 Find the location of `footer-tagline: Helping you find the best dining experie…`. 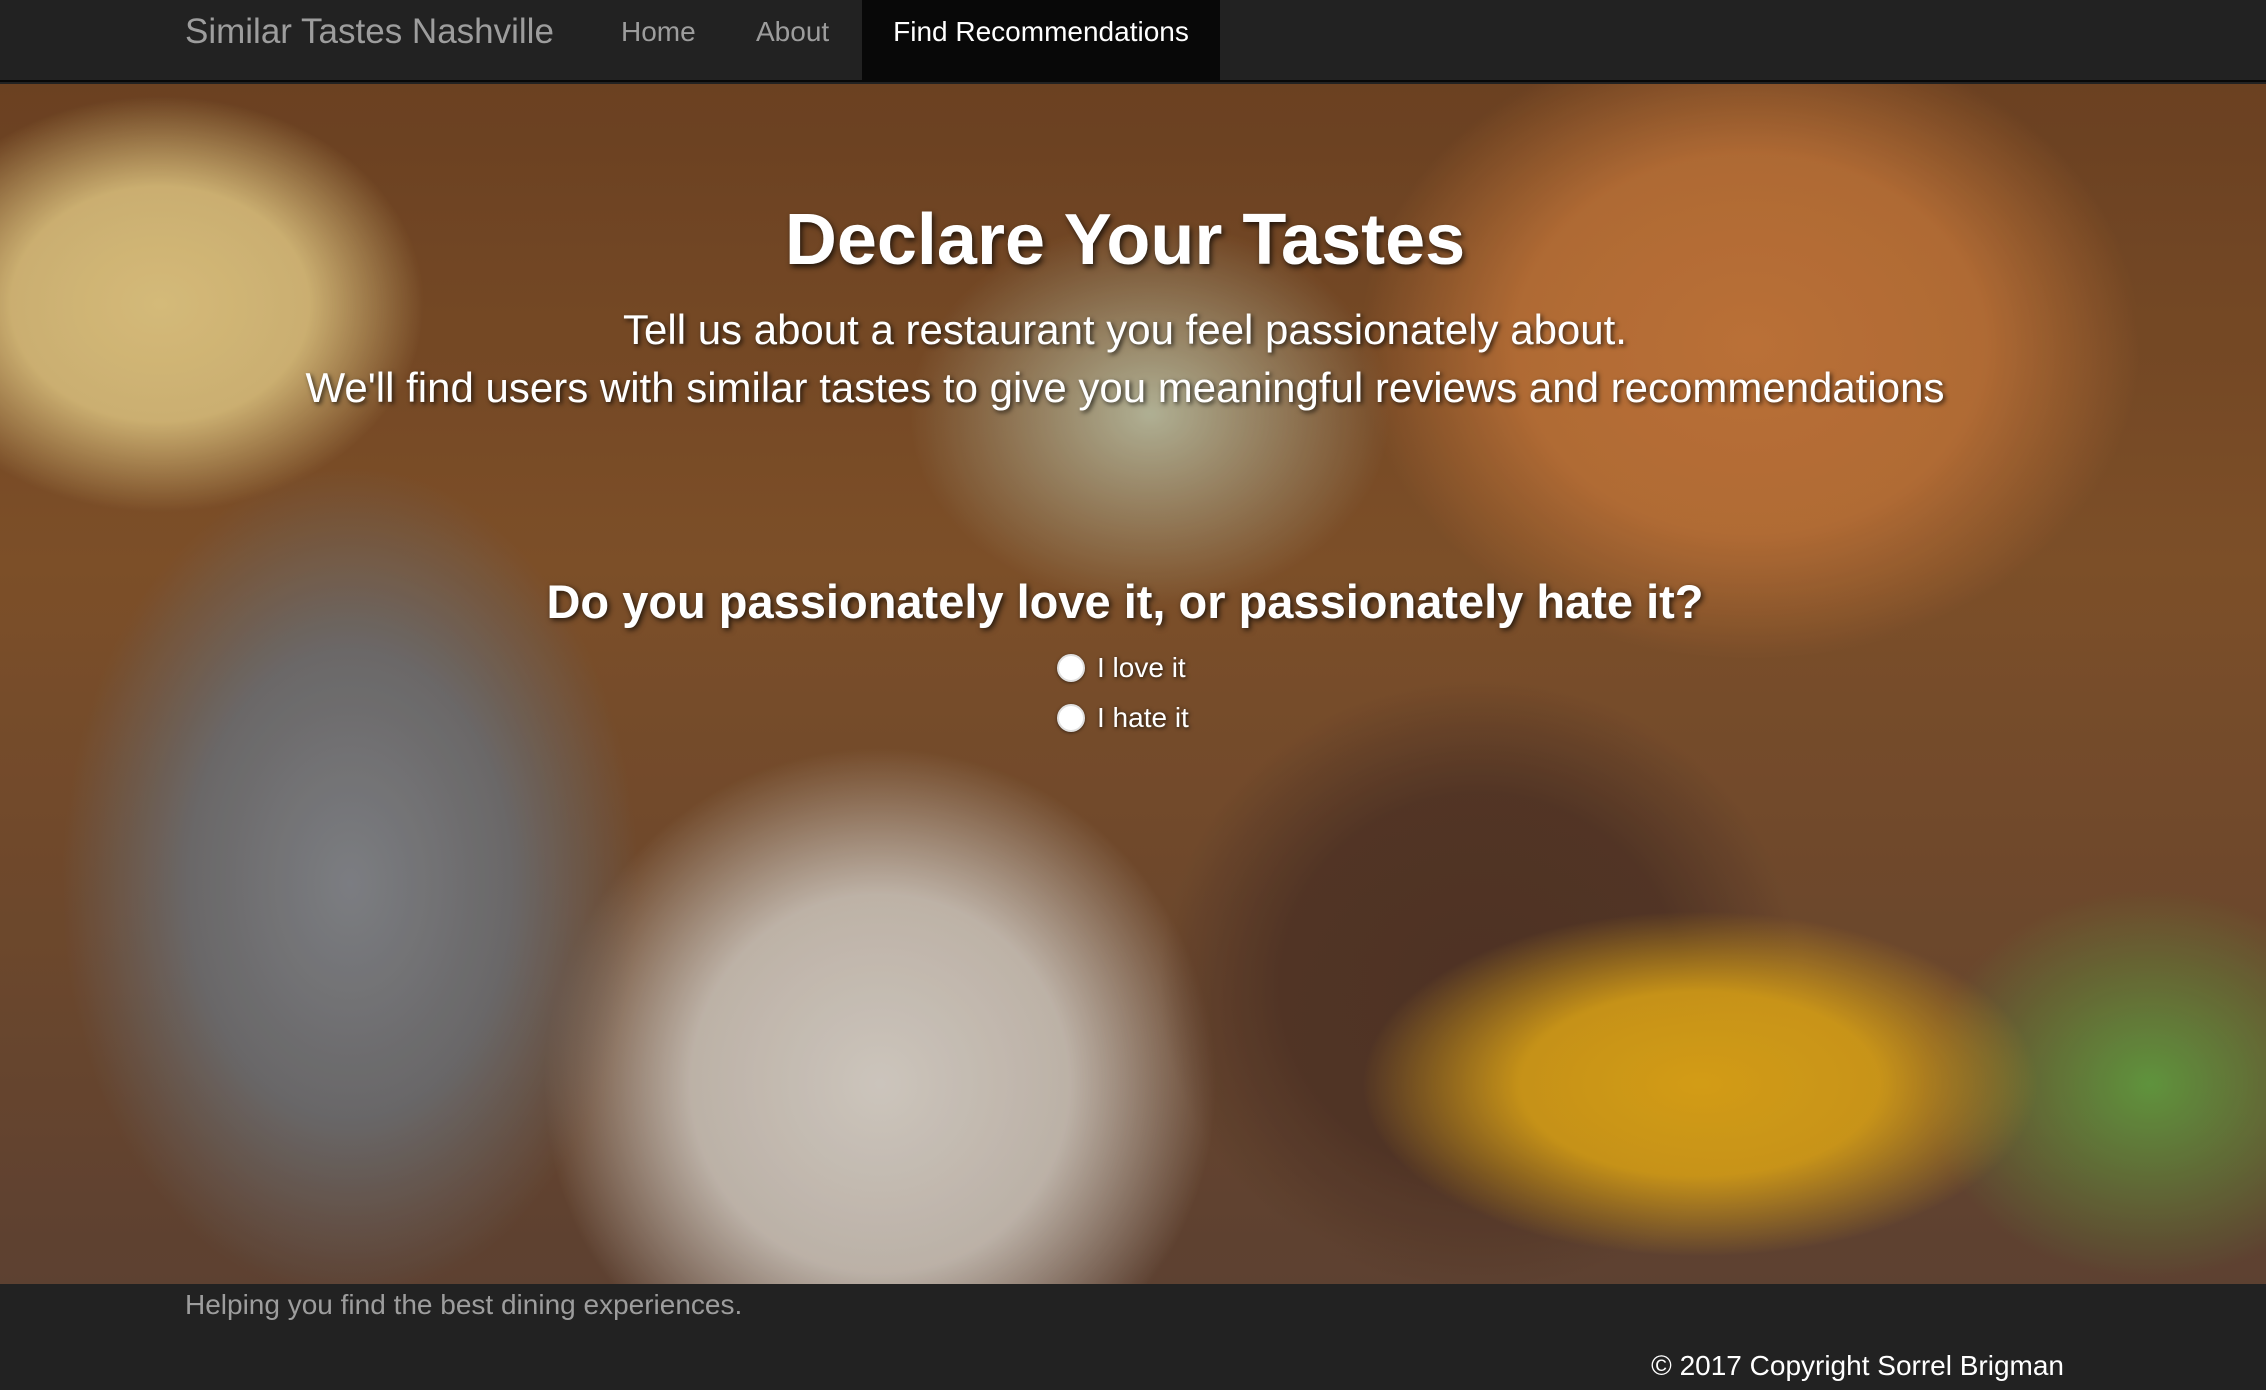

footer-tagline: Helping you find the best dining experie… is located at coordinates (464, 1304).